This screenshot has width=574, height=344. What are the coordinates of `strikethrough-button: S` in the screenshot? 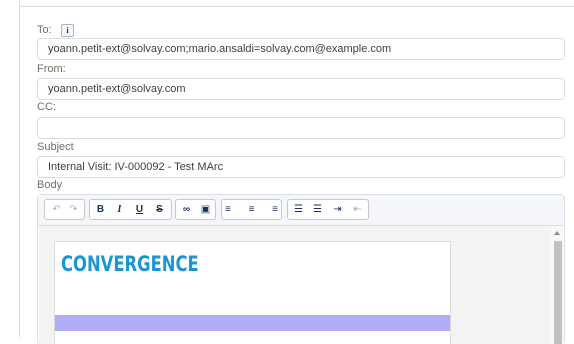 It's located at (159, 209).